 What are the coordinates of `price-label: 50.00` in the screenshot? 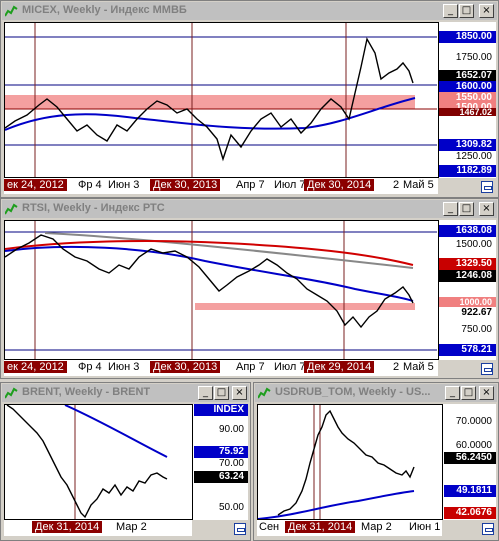 It's located at (231, 507).